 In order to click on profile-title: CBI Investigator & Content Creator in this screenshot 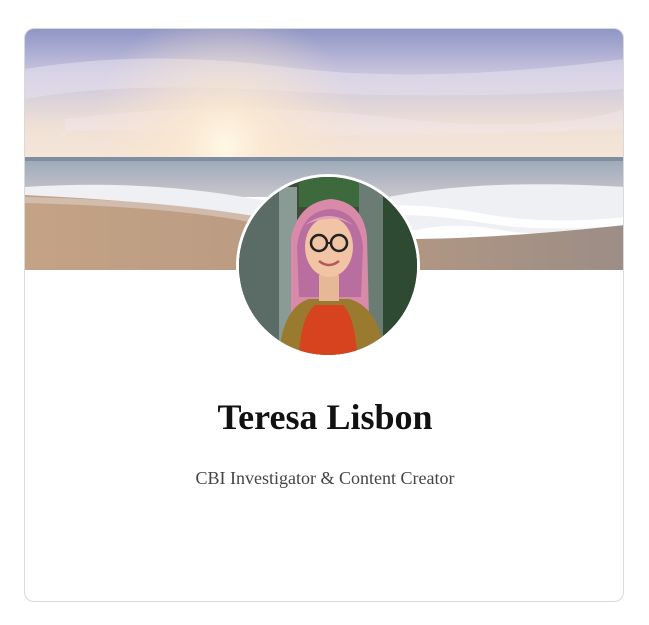, I will do `click(325, 478)`.